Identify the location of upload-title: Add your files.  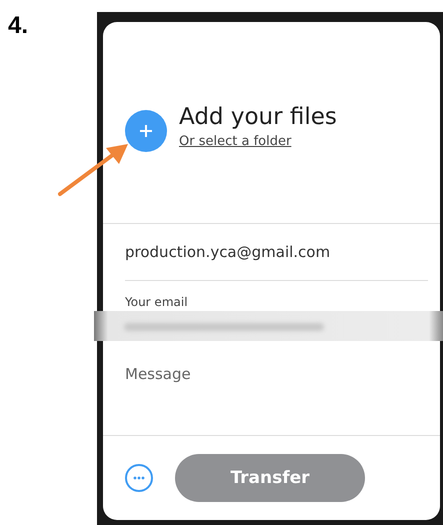
(258, 117).